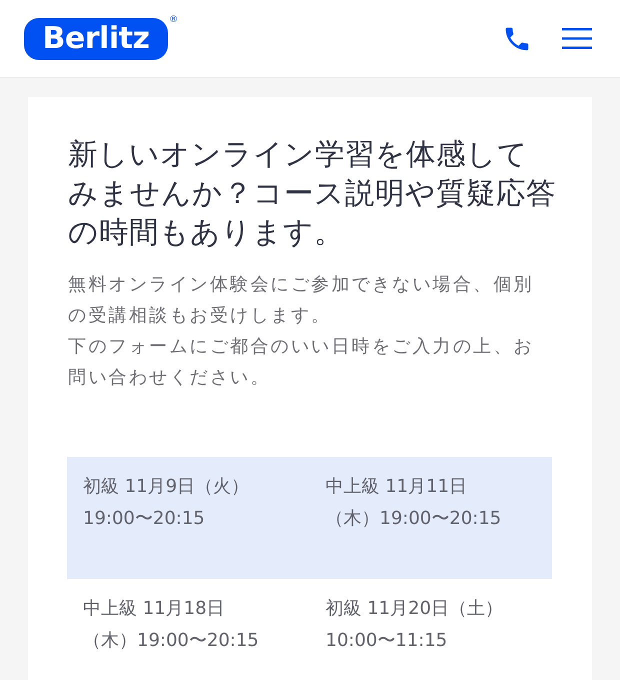 The height and width of the screenshot is (680, 620). I want to click on registered-mark: ®, so click(173, 20).